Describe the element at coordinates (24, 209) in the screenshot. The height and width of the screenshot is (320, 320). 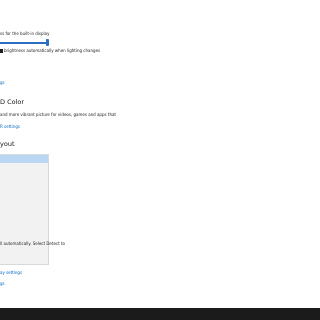
I see `layout-dropdown-list` at that location.